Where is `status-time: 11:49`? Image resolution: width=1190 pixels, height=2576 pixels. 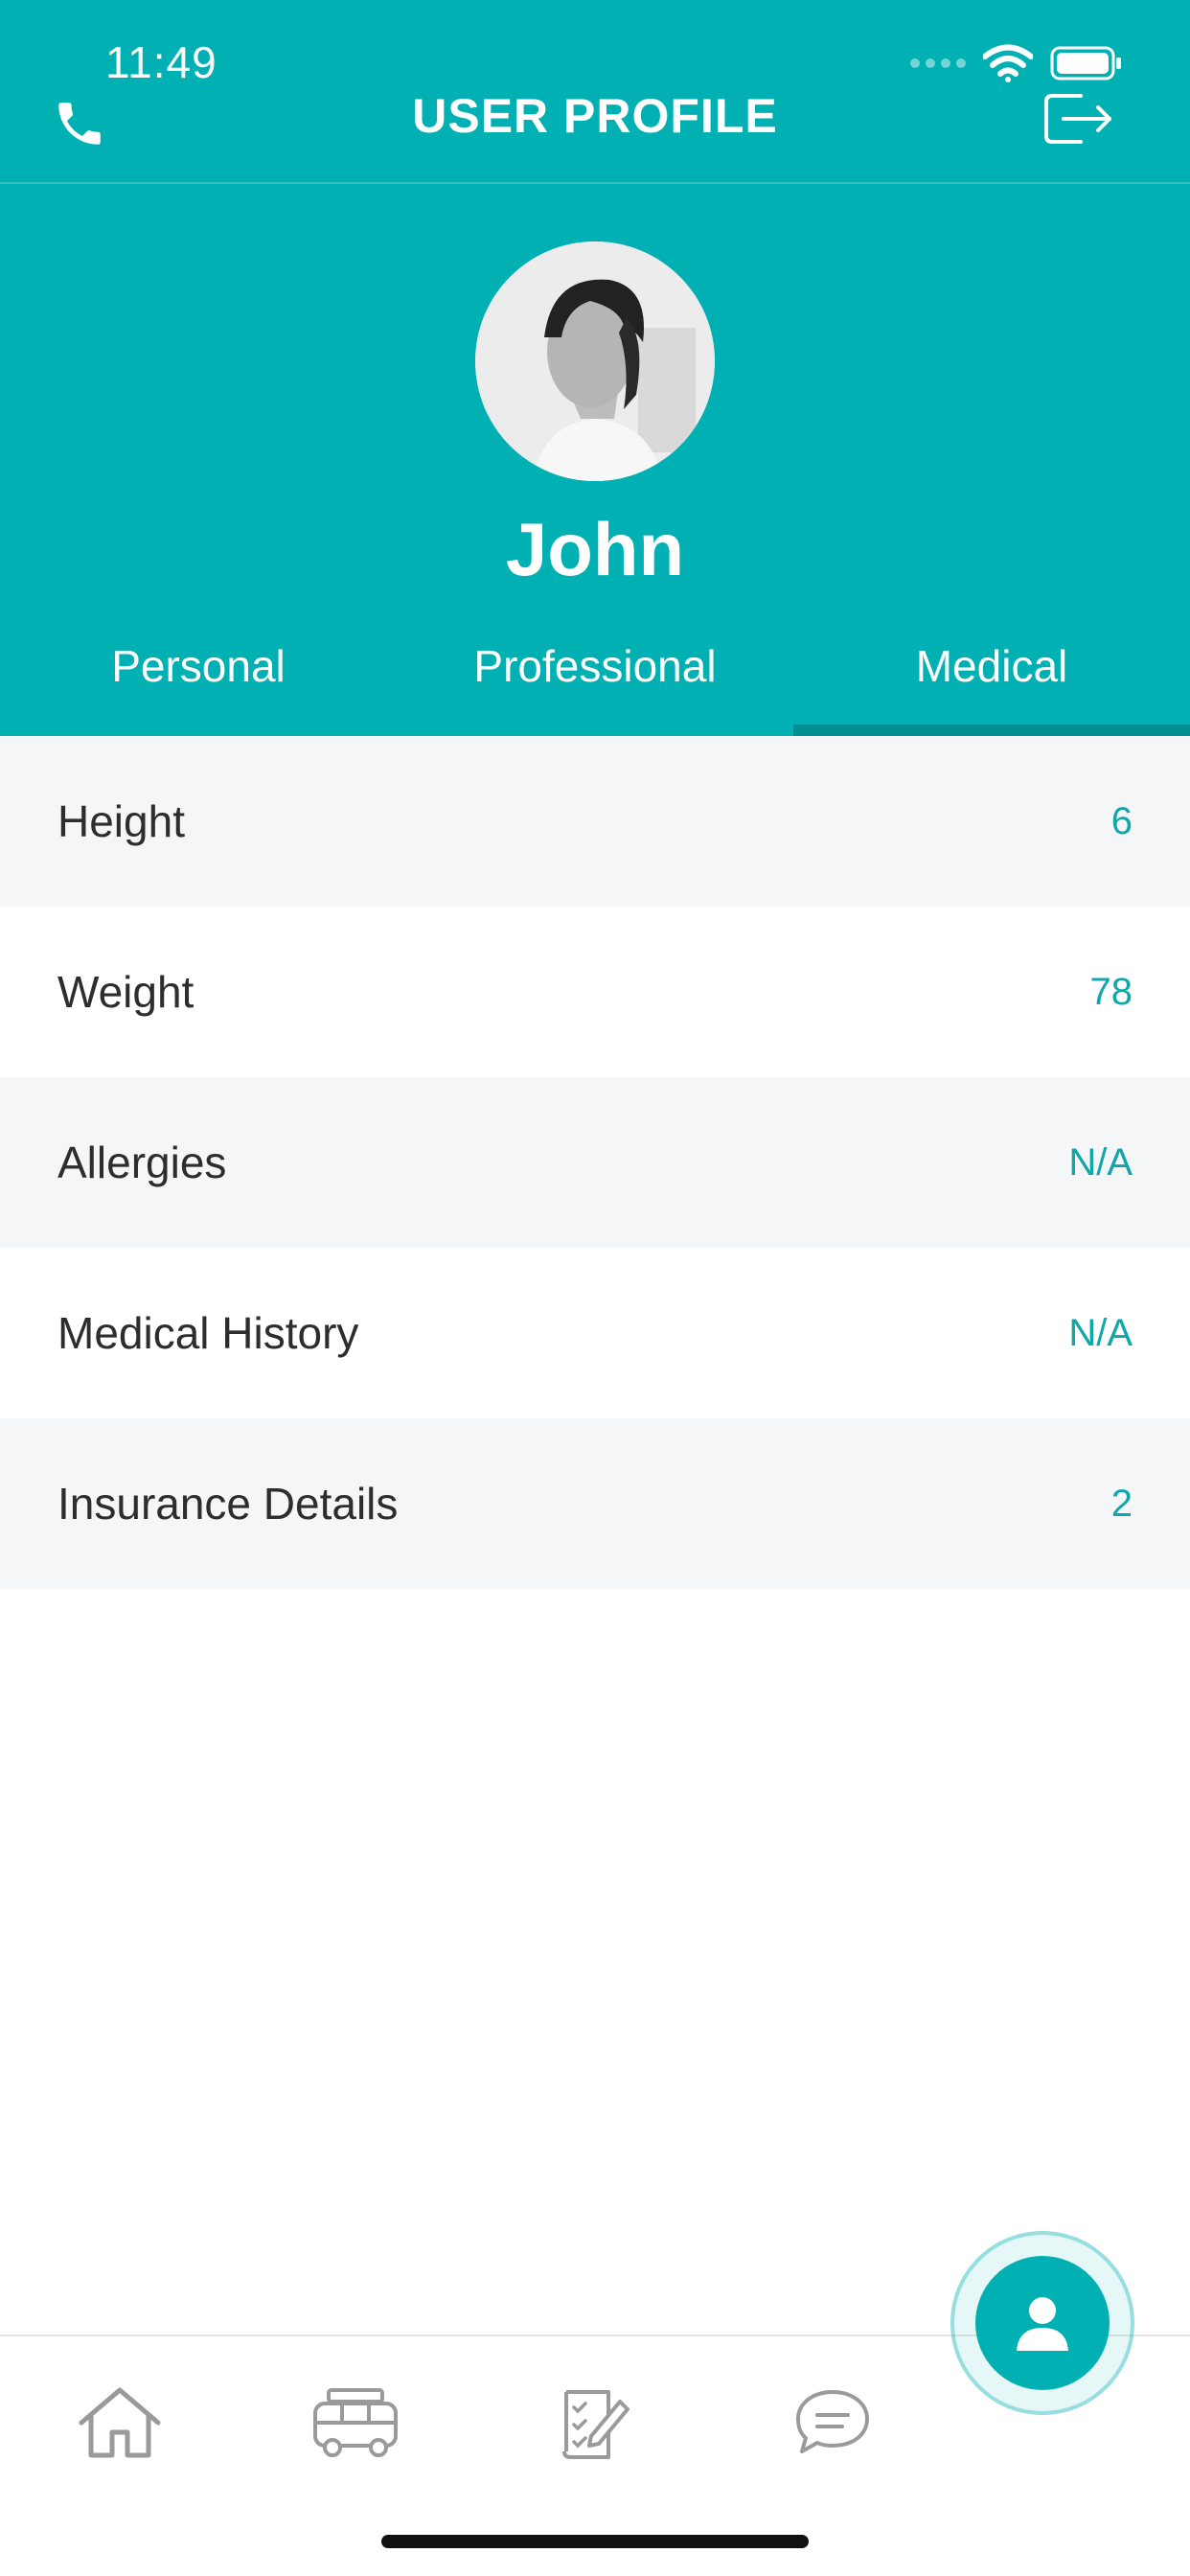 status-time: 11:49 is located at coordinates (161, 62).